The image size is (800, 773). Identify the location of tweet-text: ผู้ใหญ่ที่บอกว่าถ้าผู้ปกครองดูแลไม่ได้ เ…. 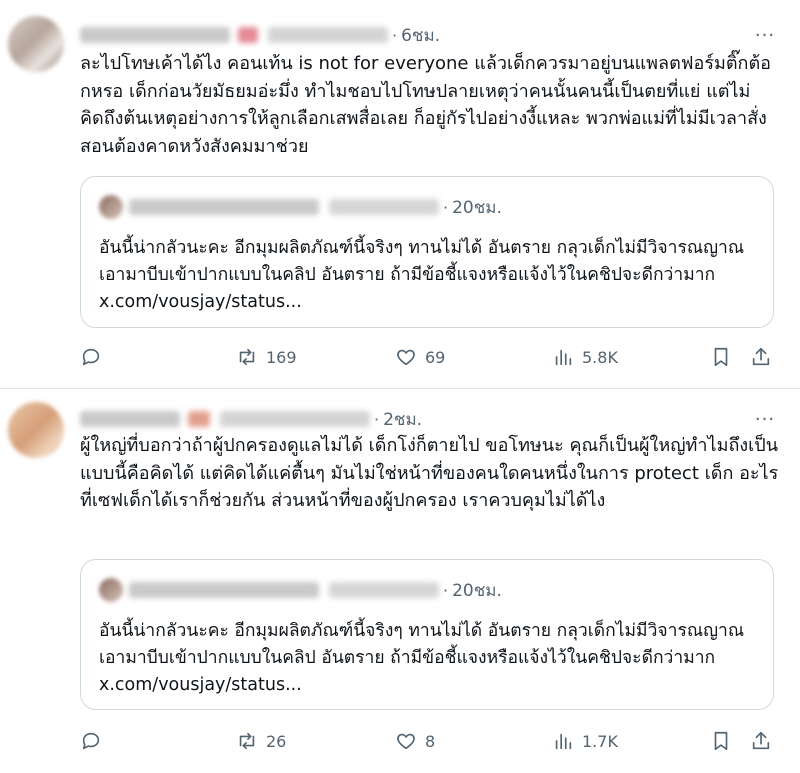
(429, 473).